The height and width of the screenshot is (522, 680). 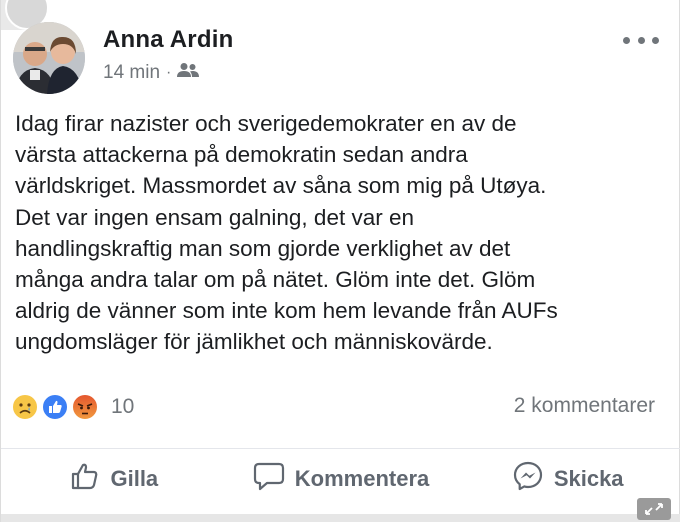 I want to click on post-meta: 14 min ·, so click(x=151, y=73).